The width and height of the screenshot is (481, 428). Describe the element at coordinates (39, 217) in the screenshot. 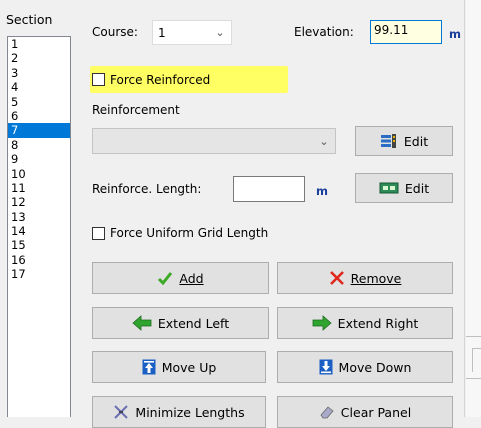

I see `section-list-item: 13` at that location.